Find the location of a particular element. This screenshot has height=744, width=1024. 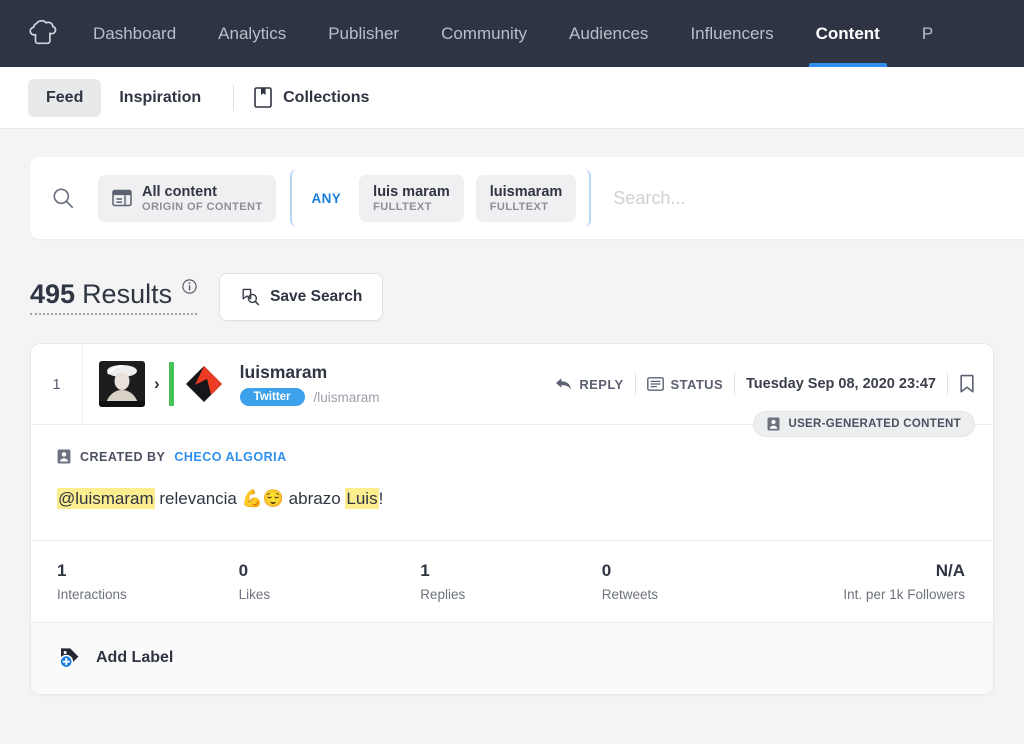

tab-label: Feed is located at coordinates (65, 97).